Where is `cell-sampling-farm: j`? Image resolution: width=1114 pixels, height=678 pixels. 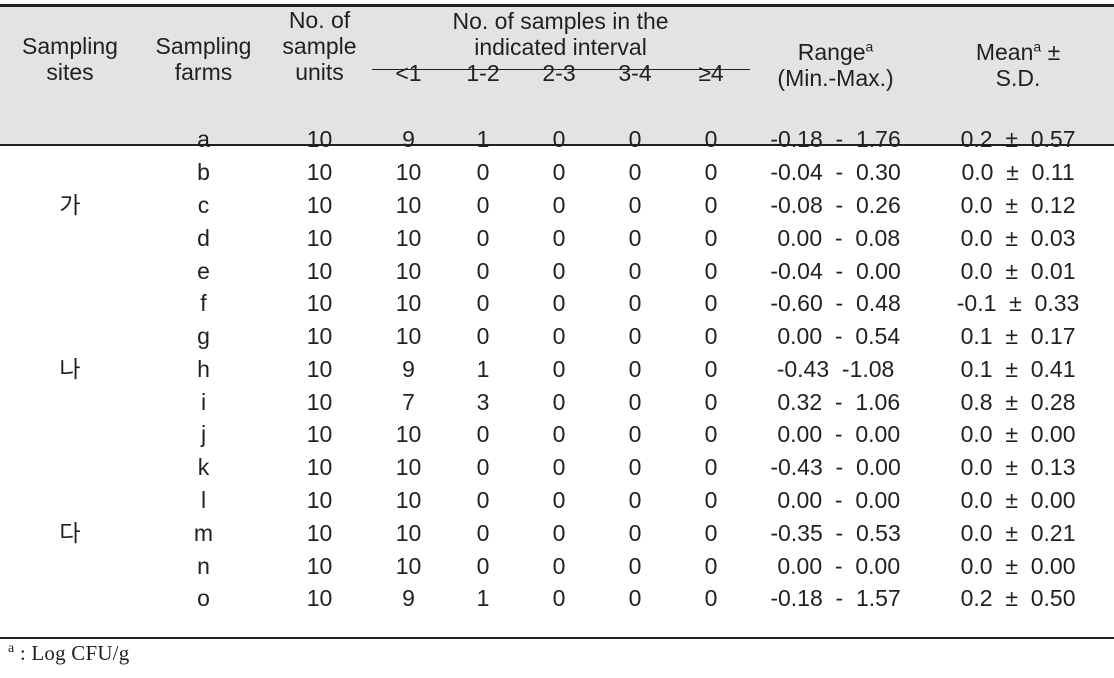 cell-sampling-farm: j is located at coordinates (203, 434).